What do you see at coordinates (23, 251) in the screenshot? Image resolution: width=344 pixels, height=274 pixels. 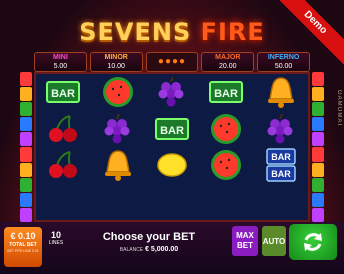 I see `bet-per-line-label: BET PER LINE 0.01` at bounding box center [23, 251].